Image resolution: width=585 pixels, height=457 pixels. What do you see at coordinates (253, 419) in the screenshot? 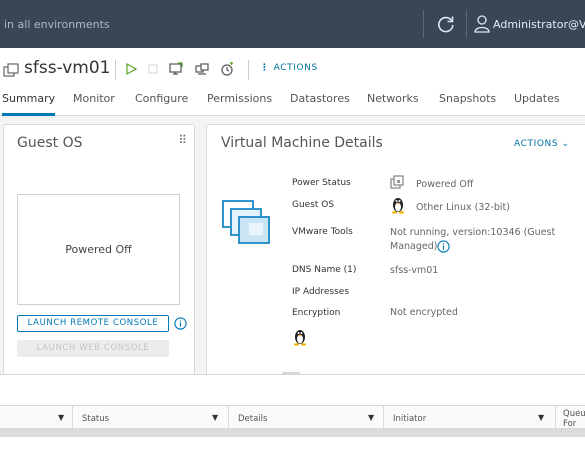
I see `column-details-label: Details` at bounding box center [253, 419].